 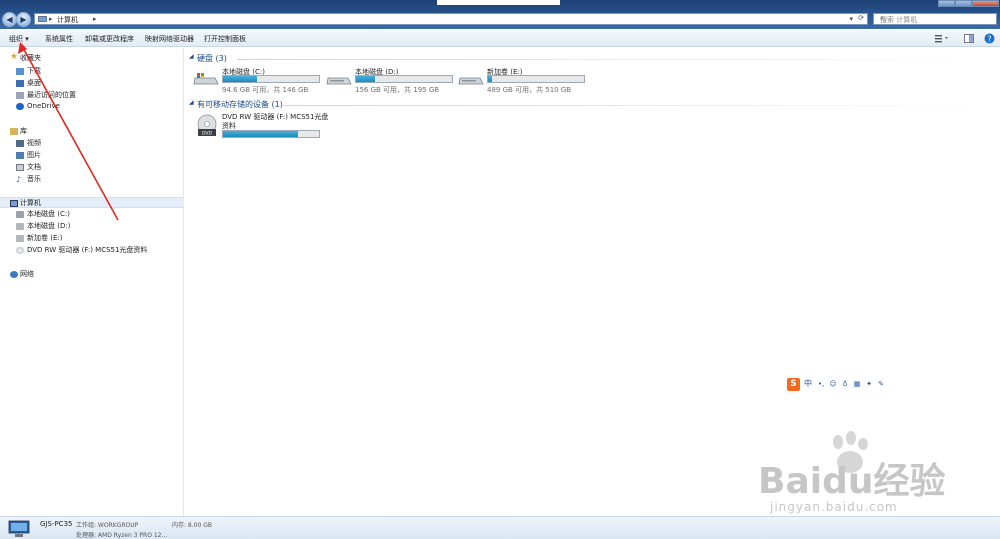 What do you see at coordinates (92, 71) in the screenshot?
I see `sidebar-item-downloads: 下载` at bounding box center [92, 71].